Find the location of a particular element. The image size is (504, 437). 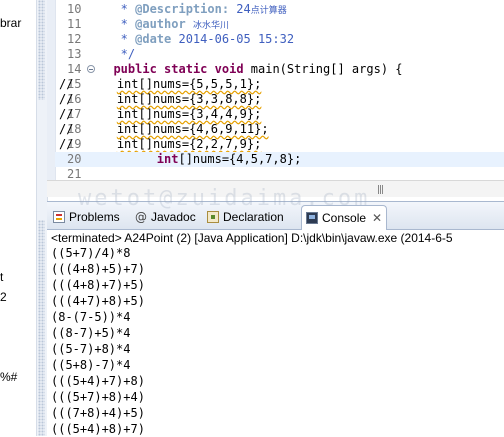

console-line: (((5+4)+8)+7) is located at coordinates (98, 429).